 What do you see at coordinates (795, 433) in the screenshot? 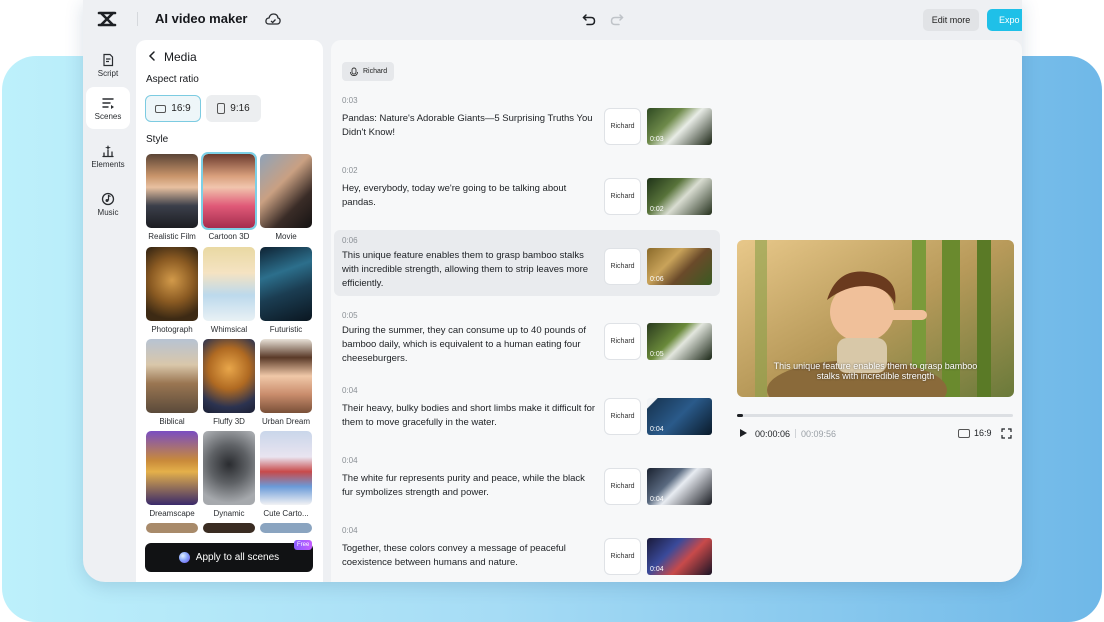
I see `time-divider` at bounding box center [795, 433].